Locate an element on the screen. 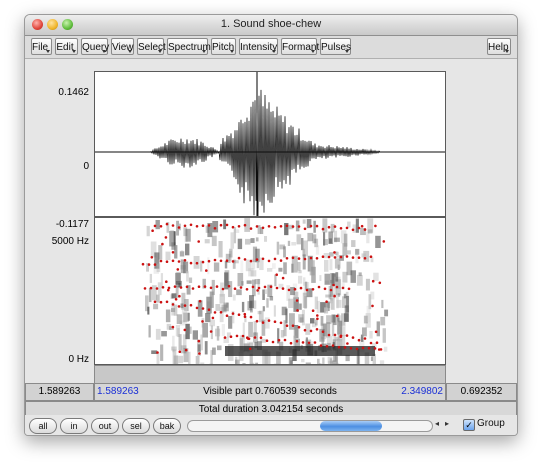  zoom-back-button: bak is located at coordinates (167, 426).